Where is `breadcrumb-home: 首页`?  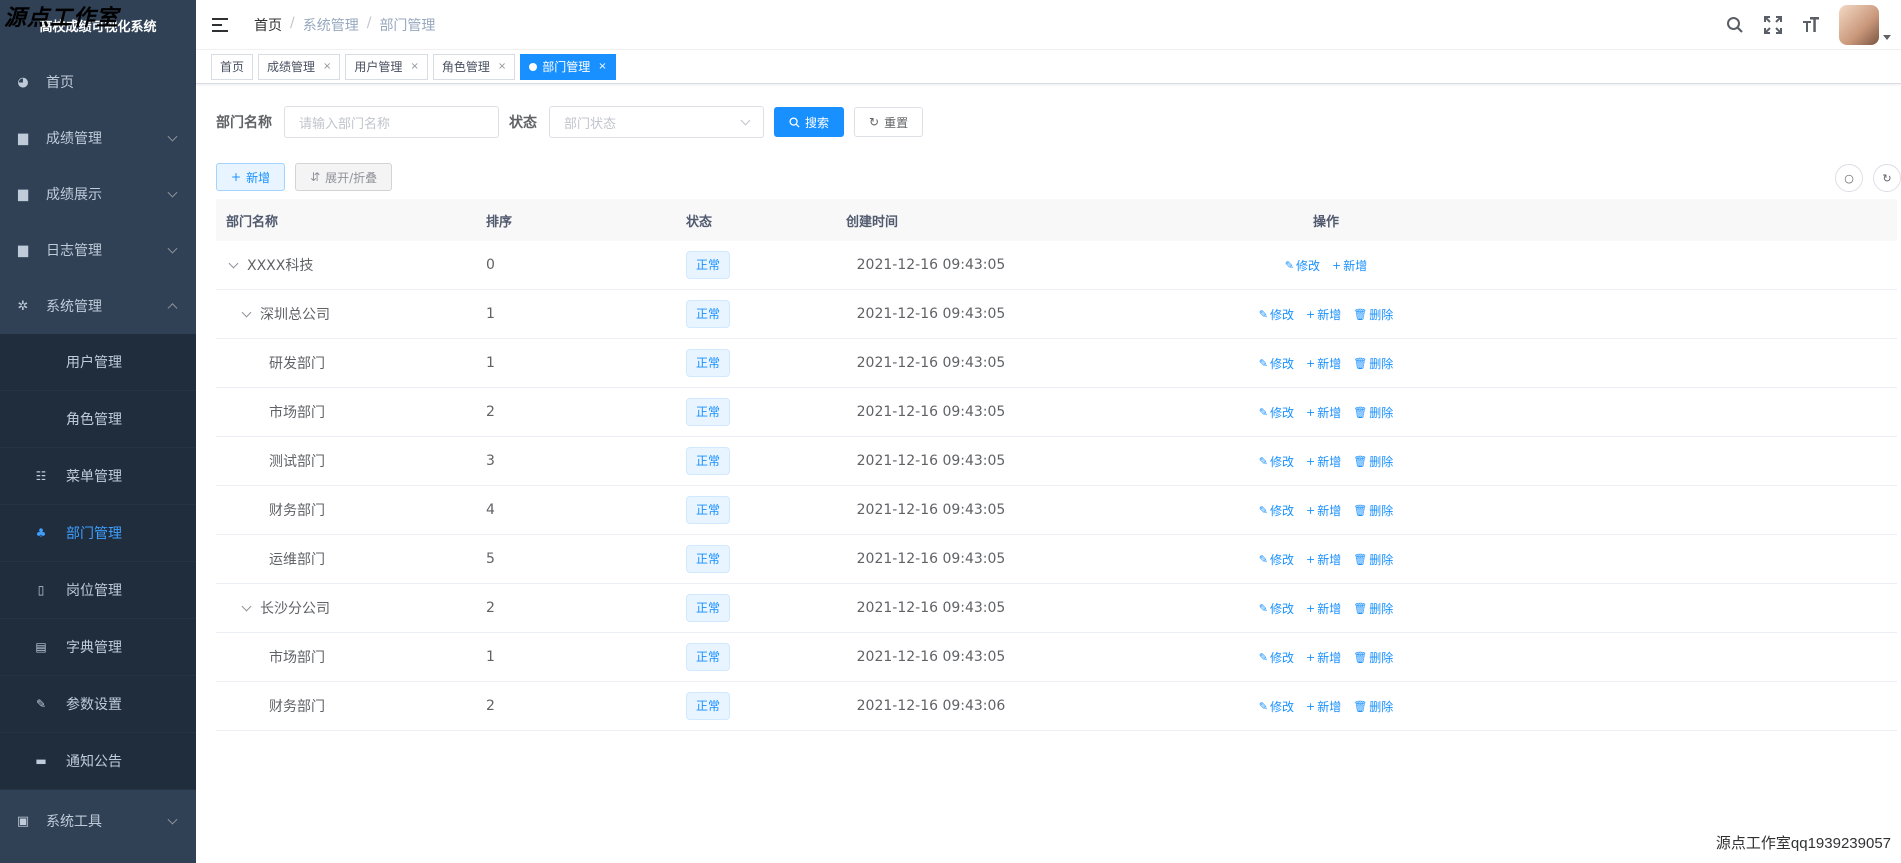
breadcrumb-home: 首页 is located at coordinates (268, 25).